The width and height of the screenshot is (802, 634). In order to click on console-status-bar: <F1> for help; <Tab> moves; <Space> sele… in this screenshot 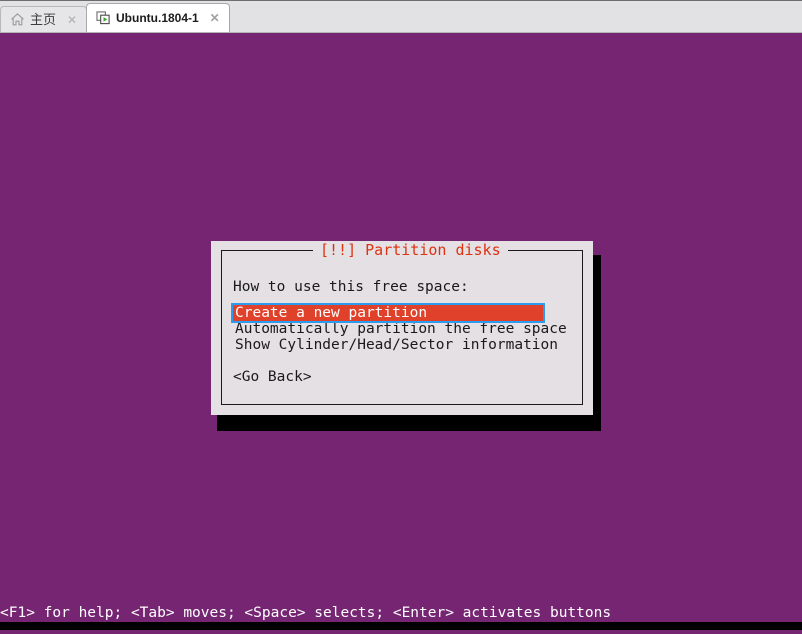, I will do `click(306, 613)`.